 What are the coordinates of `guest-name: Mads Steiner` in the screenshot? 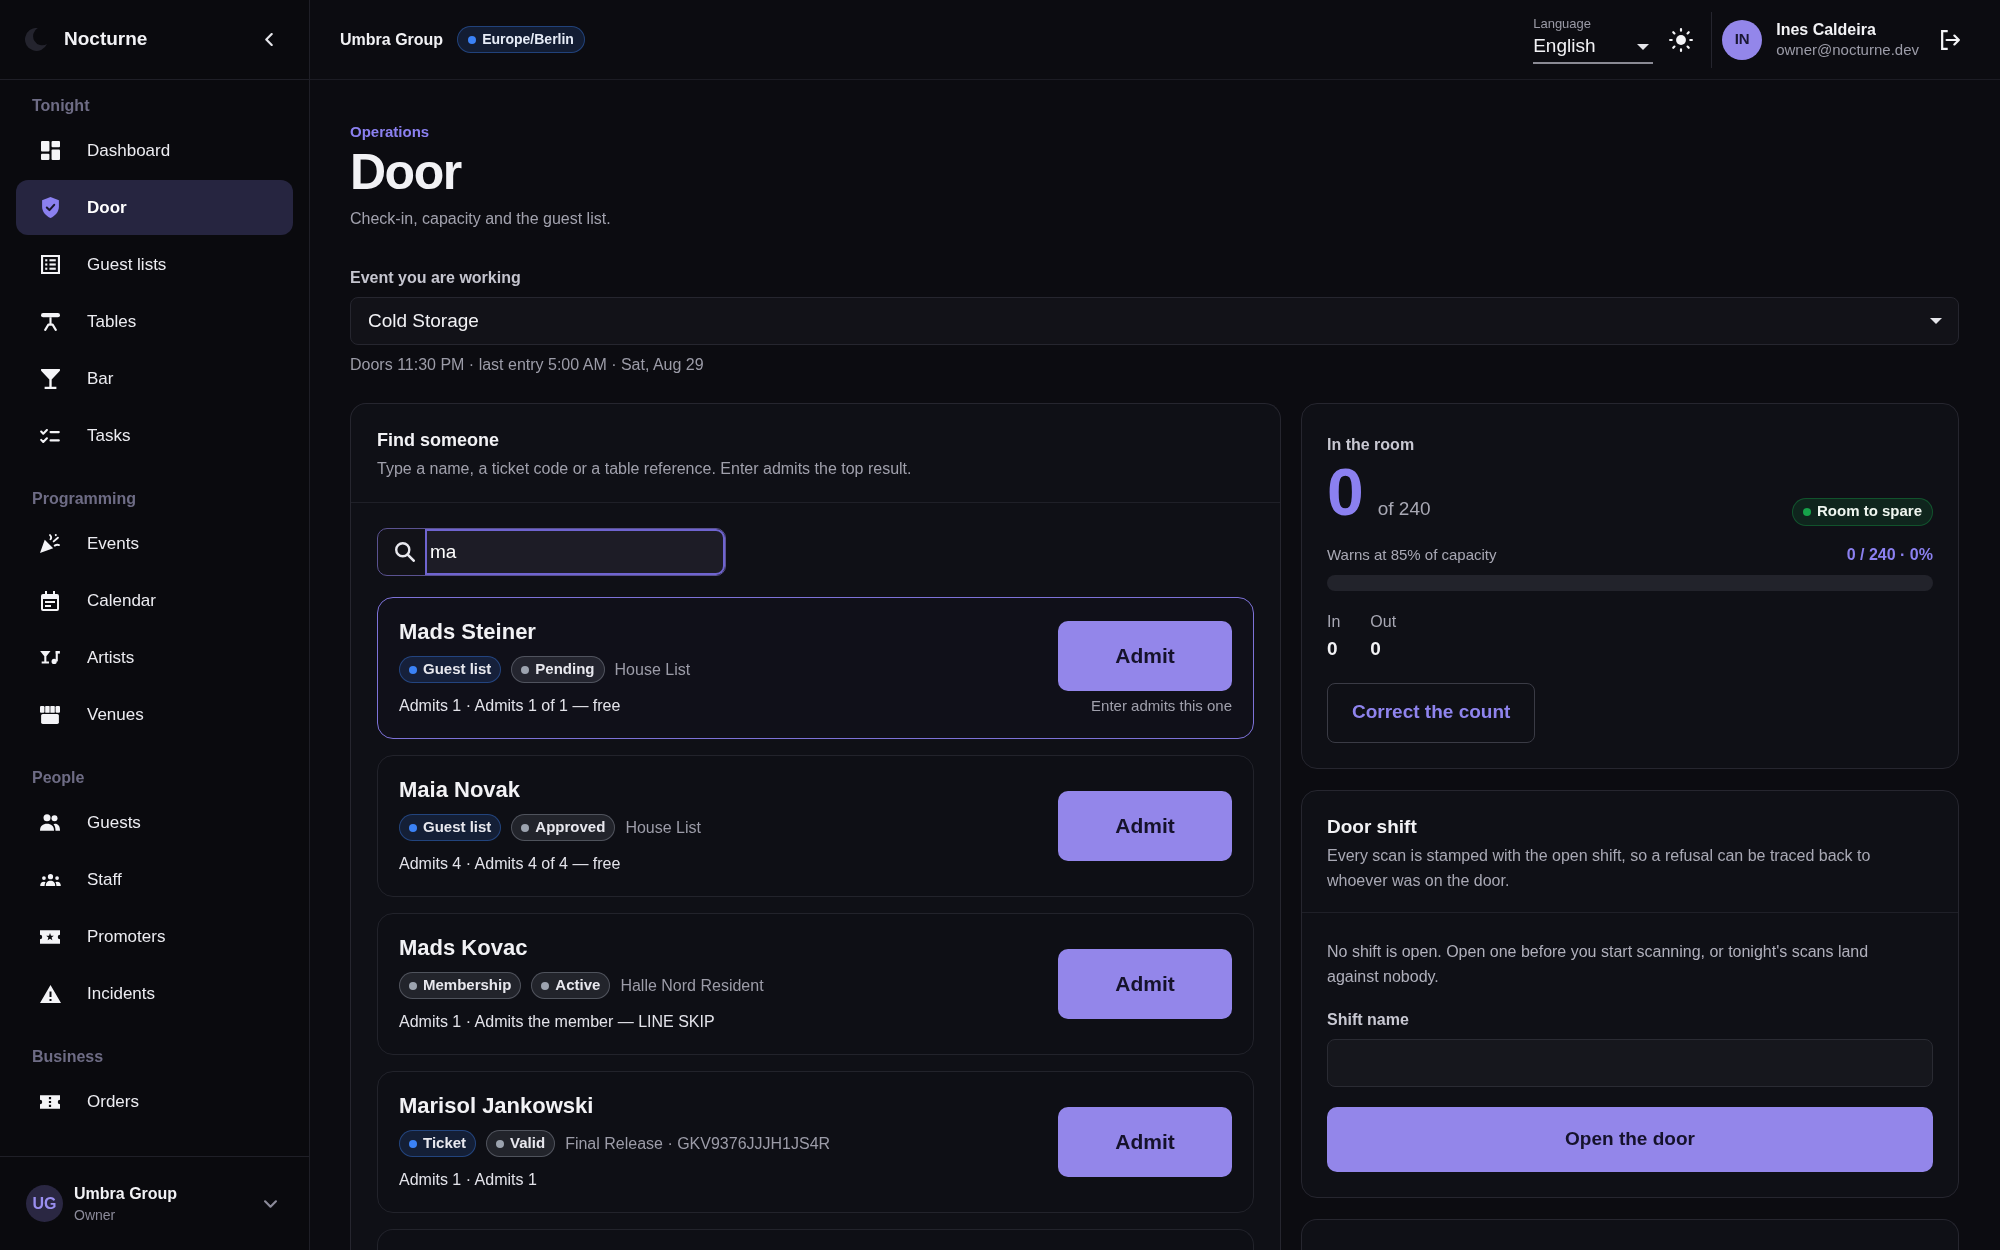 It's located at (468, 632).